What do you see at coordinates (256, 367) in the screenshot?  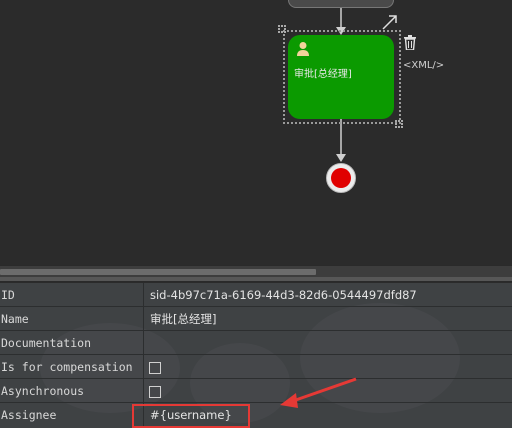 I see `property-row-is-for-compensation: Is for compensation` at bounding box center [256, 367].